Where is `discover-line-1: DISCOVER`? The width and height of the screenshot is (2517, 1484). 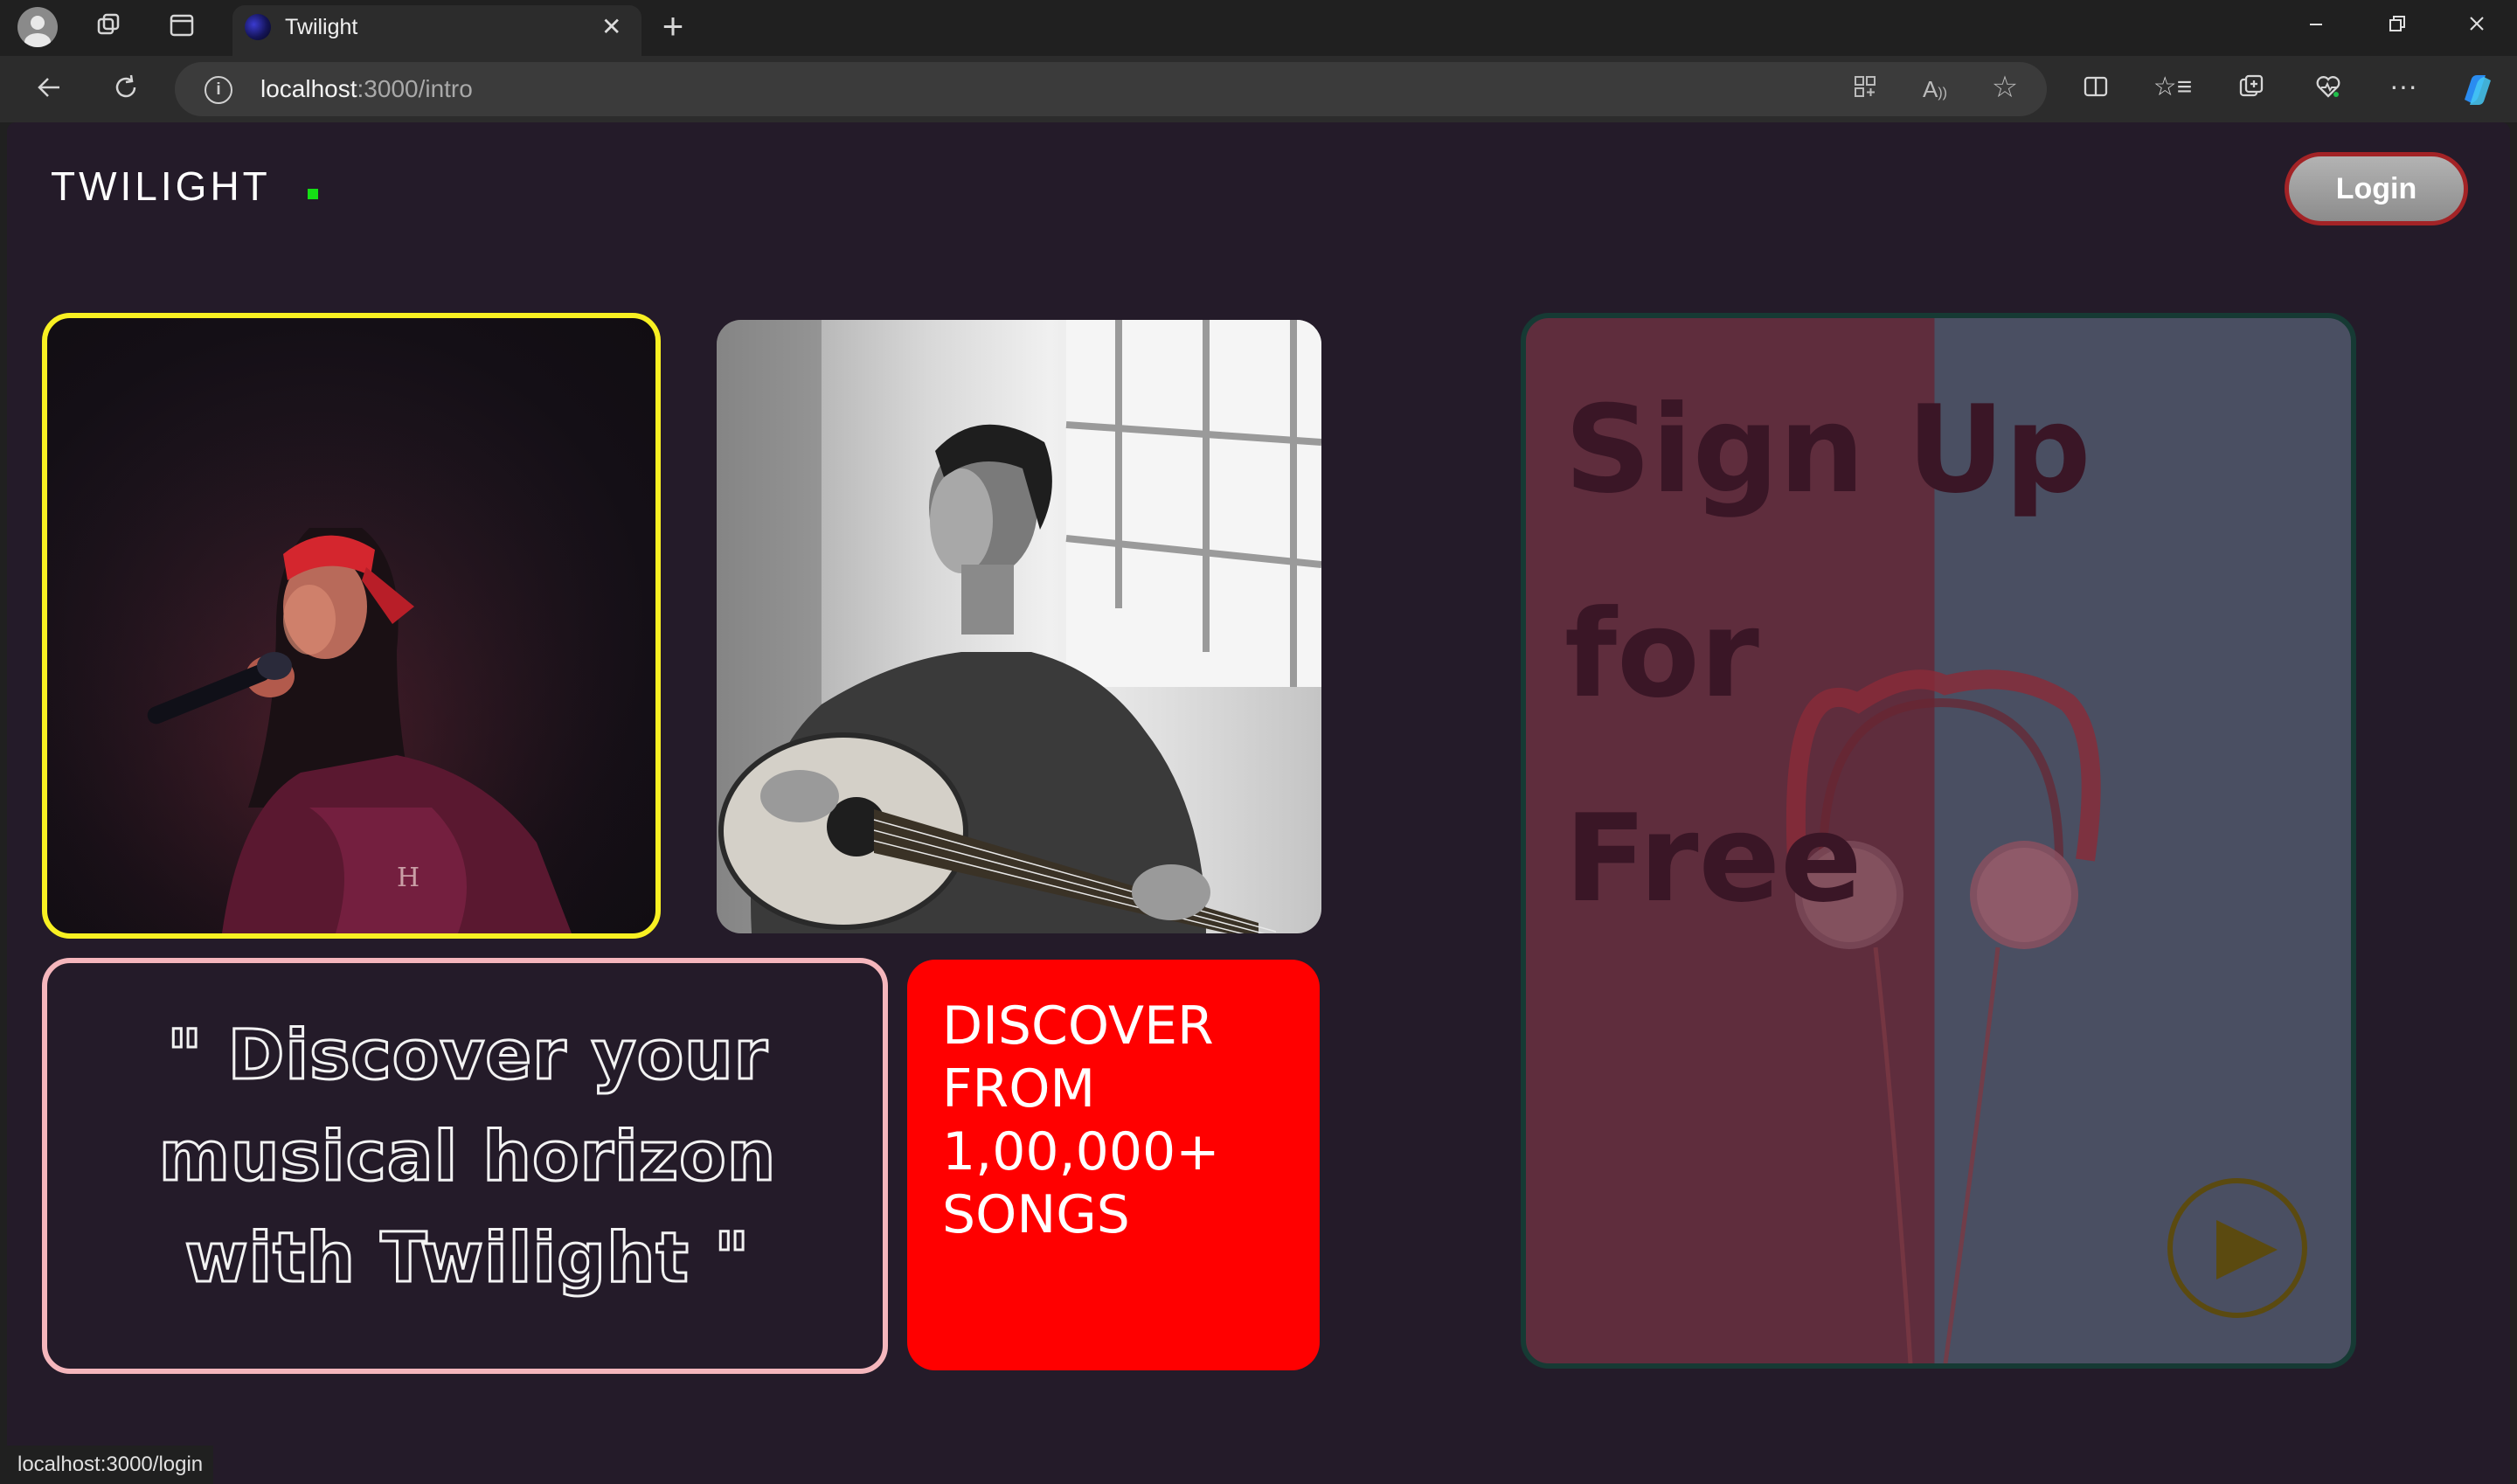
discover-line-1: DISCOVER is located at coordinates (1078, 1026).